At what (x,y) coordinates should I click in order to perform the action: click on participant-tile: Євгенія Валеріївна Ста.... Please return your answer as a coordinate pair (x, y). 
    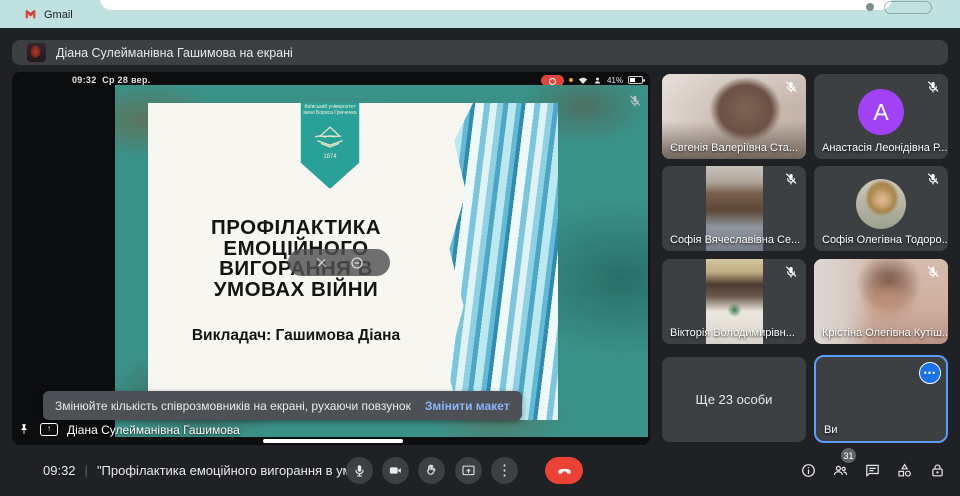
    Looking at the image, I should click on (734, 116).